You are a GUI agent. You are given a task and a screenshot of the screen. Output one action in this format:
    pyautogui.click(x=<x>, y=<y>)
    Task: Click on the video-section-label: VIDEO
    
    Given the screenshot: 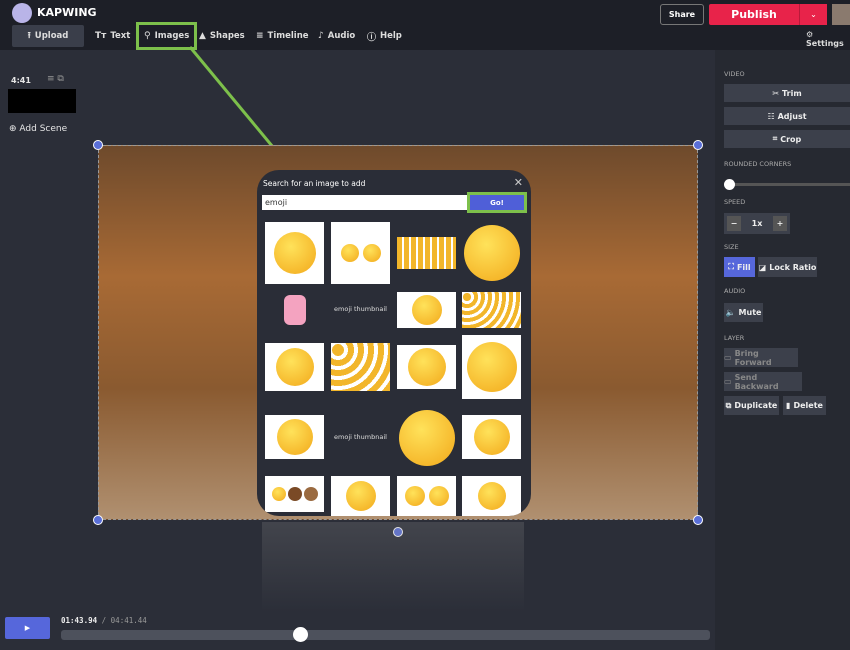 What is the action you would take?
    pyautogui.click(x=734, y=74)
    